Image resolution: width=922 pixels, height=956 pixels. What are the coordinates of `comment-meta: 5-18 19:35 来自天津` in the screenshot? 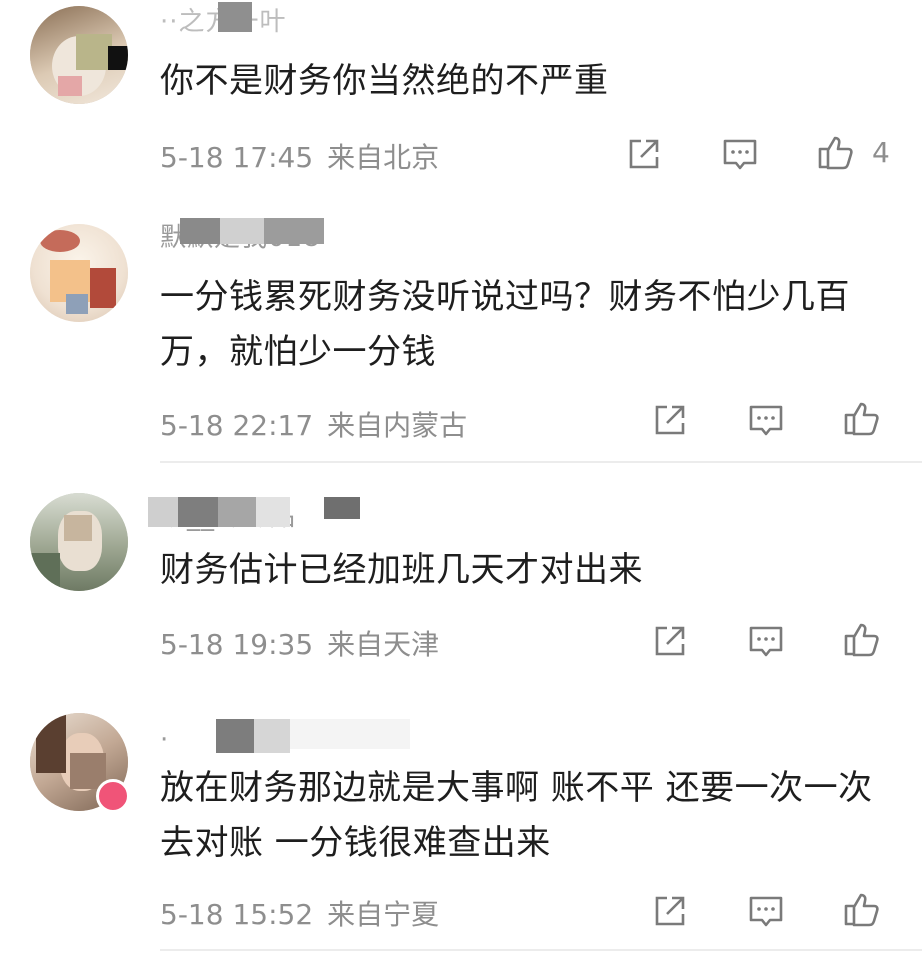 It's located at (299, 643).